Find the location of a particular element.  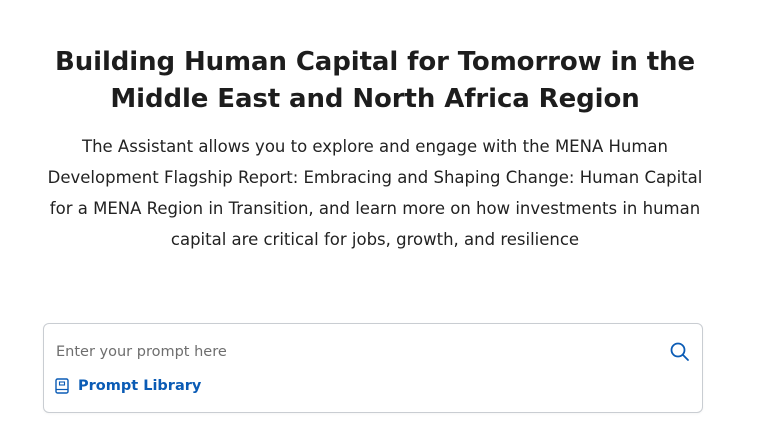

book-icon is located at coordinates (62, 386).